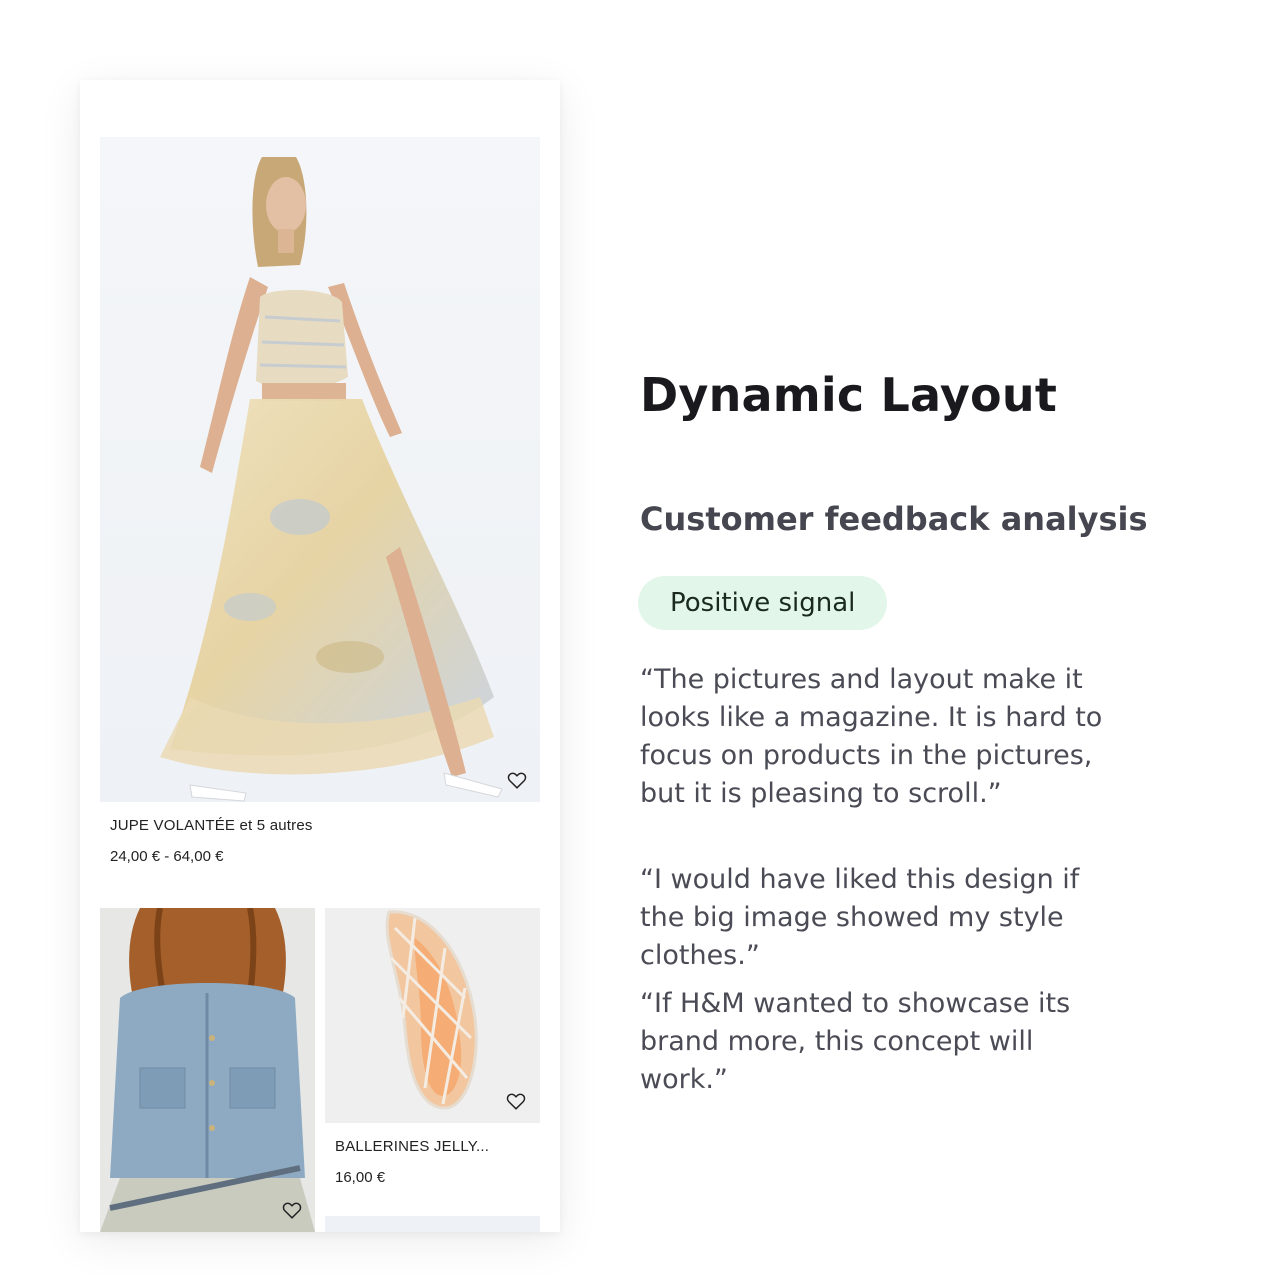 The height and width of the screenshot is (1280, 1280). What do you see at coordinates (211, 825) in the screenshot?
I see `hero-product-name: JUPE VOLANTÉE et 5 autres` at bounding box center [211, 825].